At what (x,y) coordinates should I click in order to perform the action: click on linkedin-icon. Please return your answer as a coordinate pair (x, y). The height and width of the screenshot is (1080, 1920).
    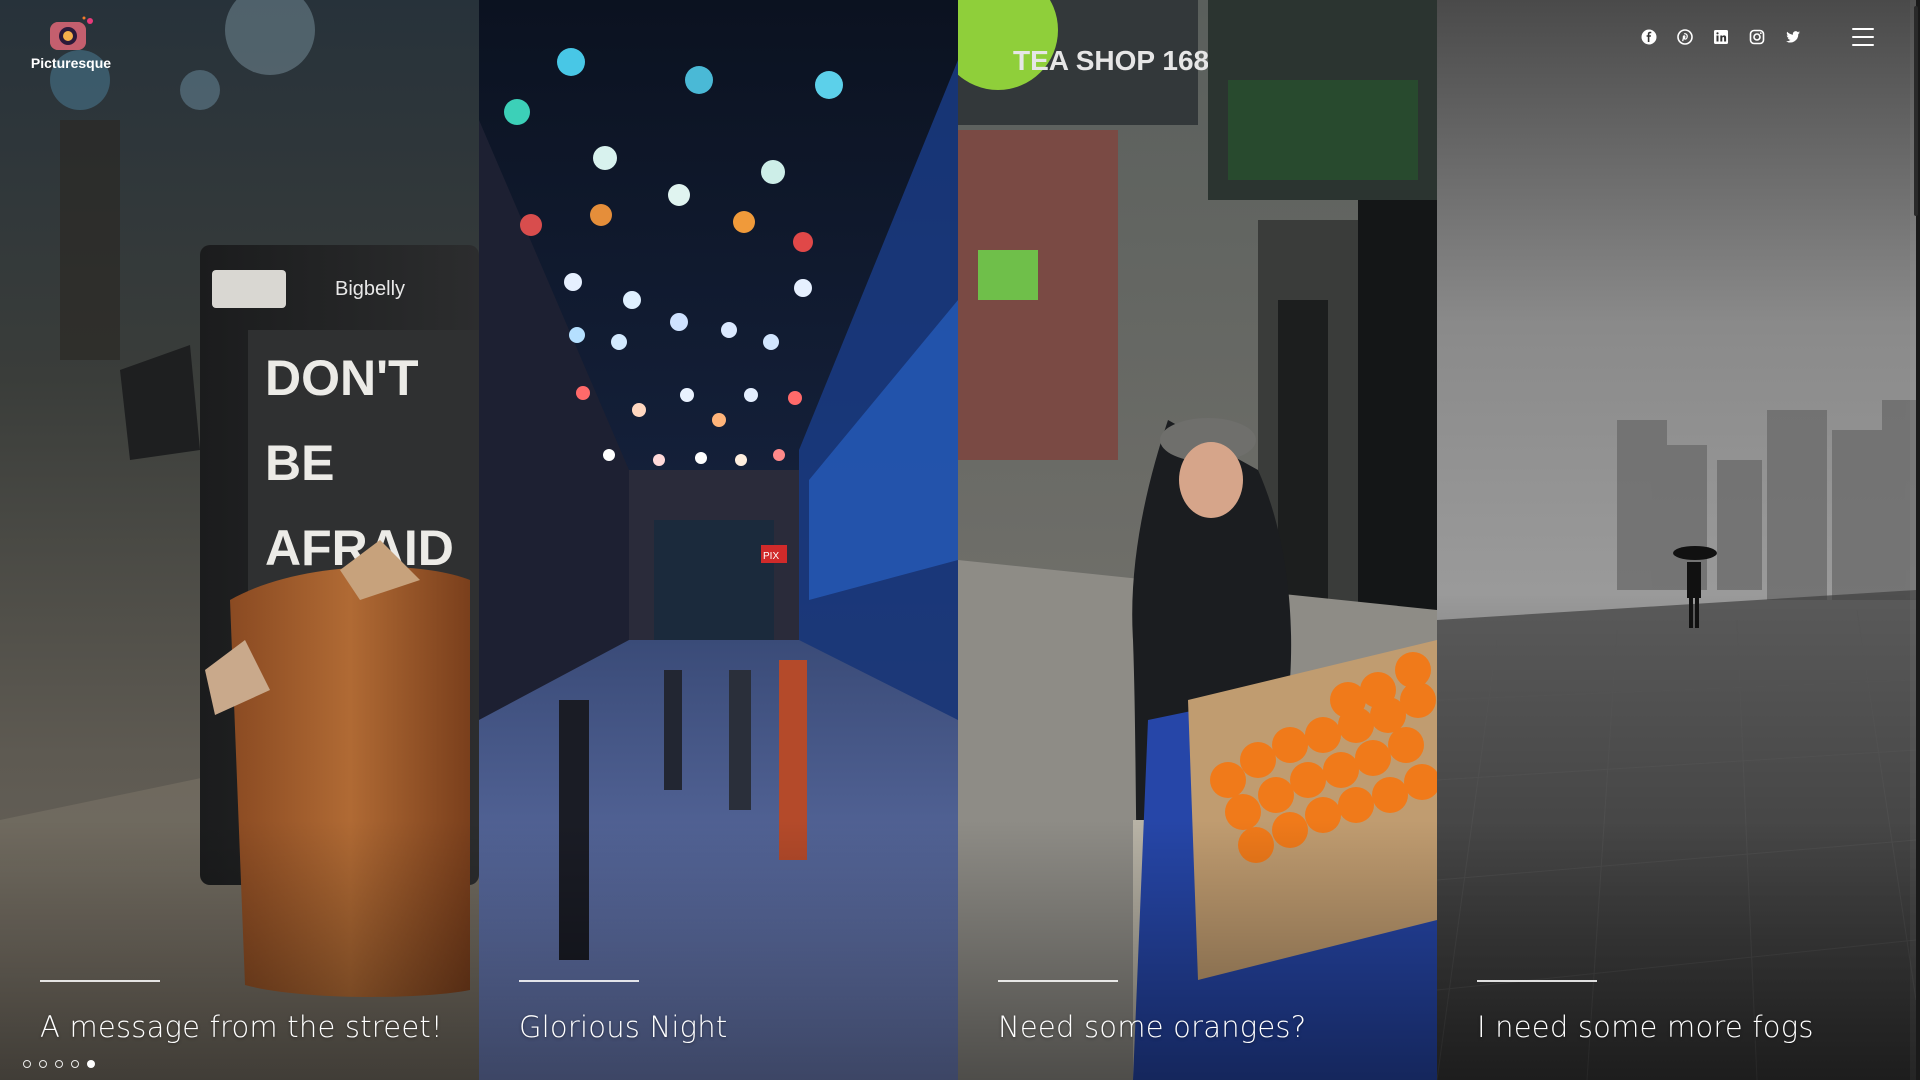
    Looking at the image, I should click on (1721, 37).